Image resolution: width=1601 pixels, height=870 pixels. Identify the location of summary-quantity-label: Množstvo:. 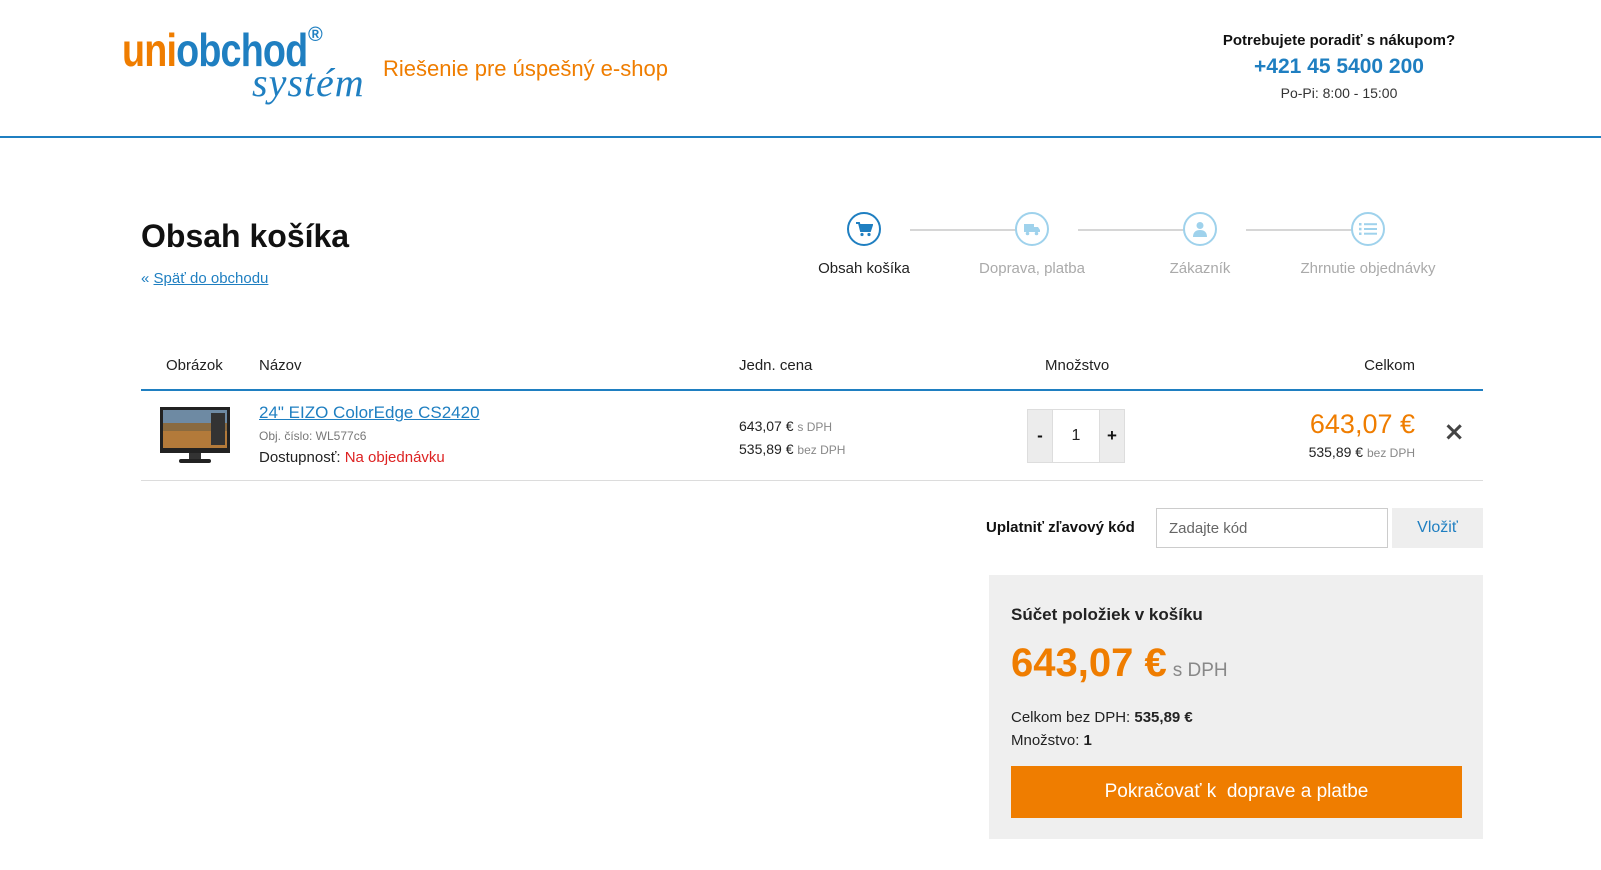
(1045, 740).